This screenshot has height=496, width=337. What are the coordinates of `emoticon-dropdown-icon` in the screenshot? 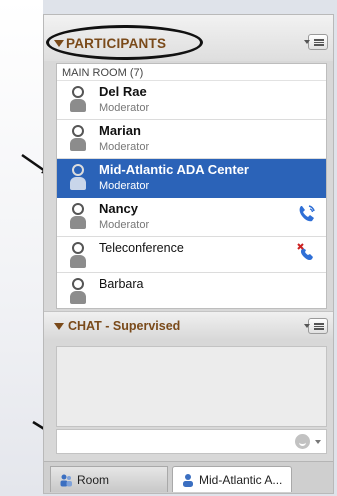 It's located at (318, 442).